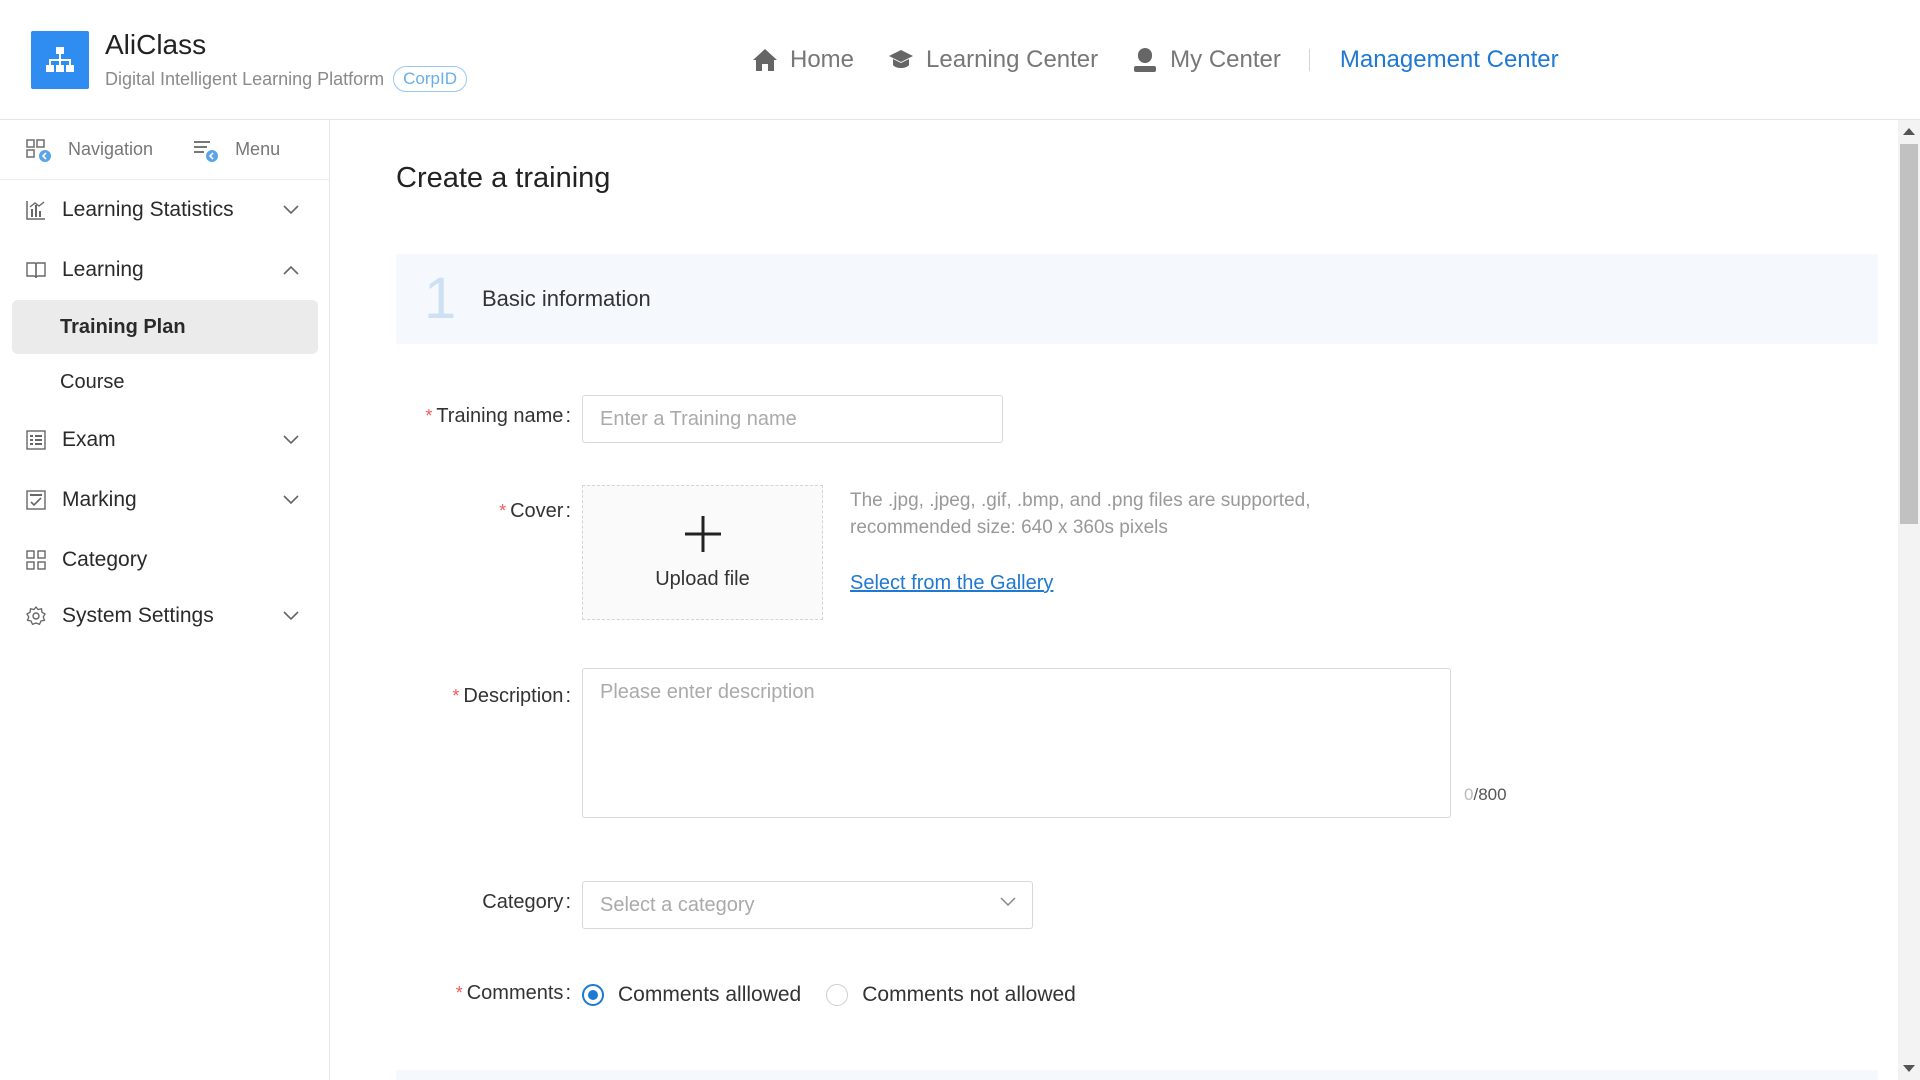 The height and width of the screenshot is (1080, 1920). Describe the element at coordinates (103, 269) in the screenshot. I see `sidebar-item-label: Learning` at that location.